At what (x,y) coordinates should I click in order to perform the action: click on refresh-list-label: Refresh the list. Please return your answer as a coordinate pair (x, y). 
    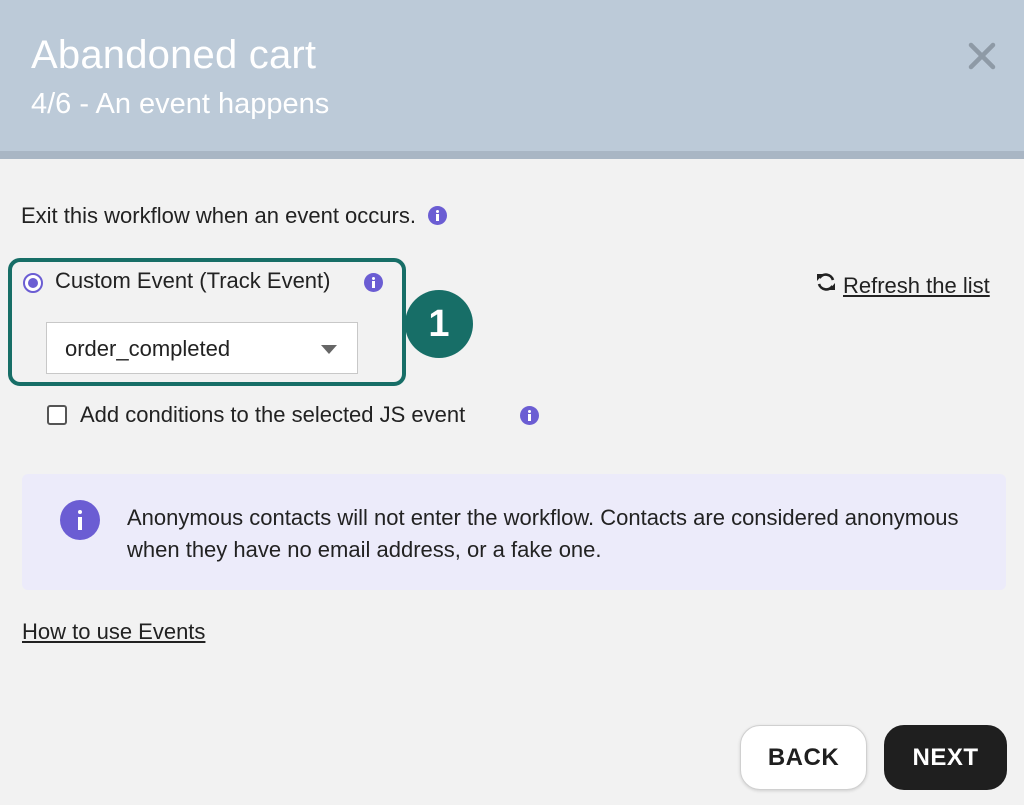
    Looking at the image, I should click on (916, 285).